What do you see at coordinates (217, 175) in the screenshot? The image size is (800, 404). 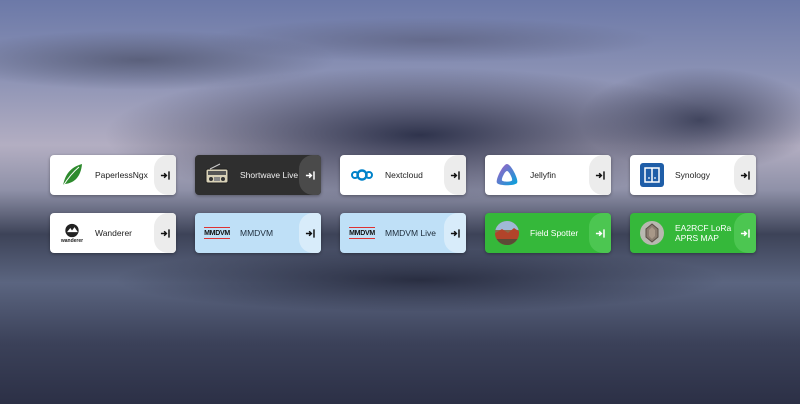 I see `radio-icon` at bounding box center [217, 175].